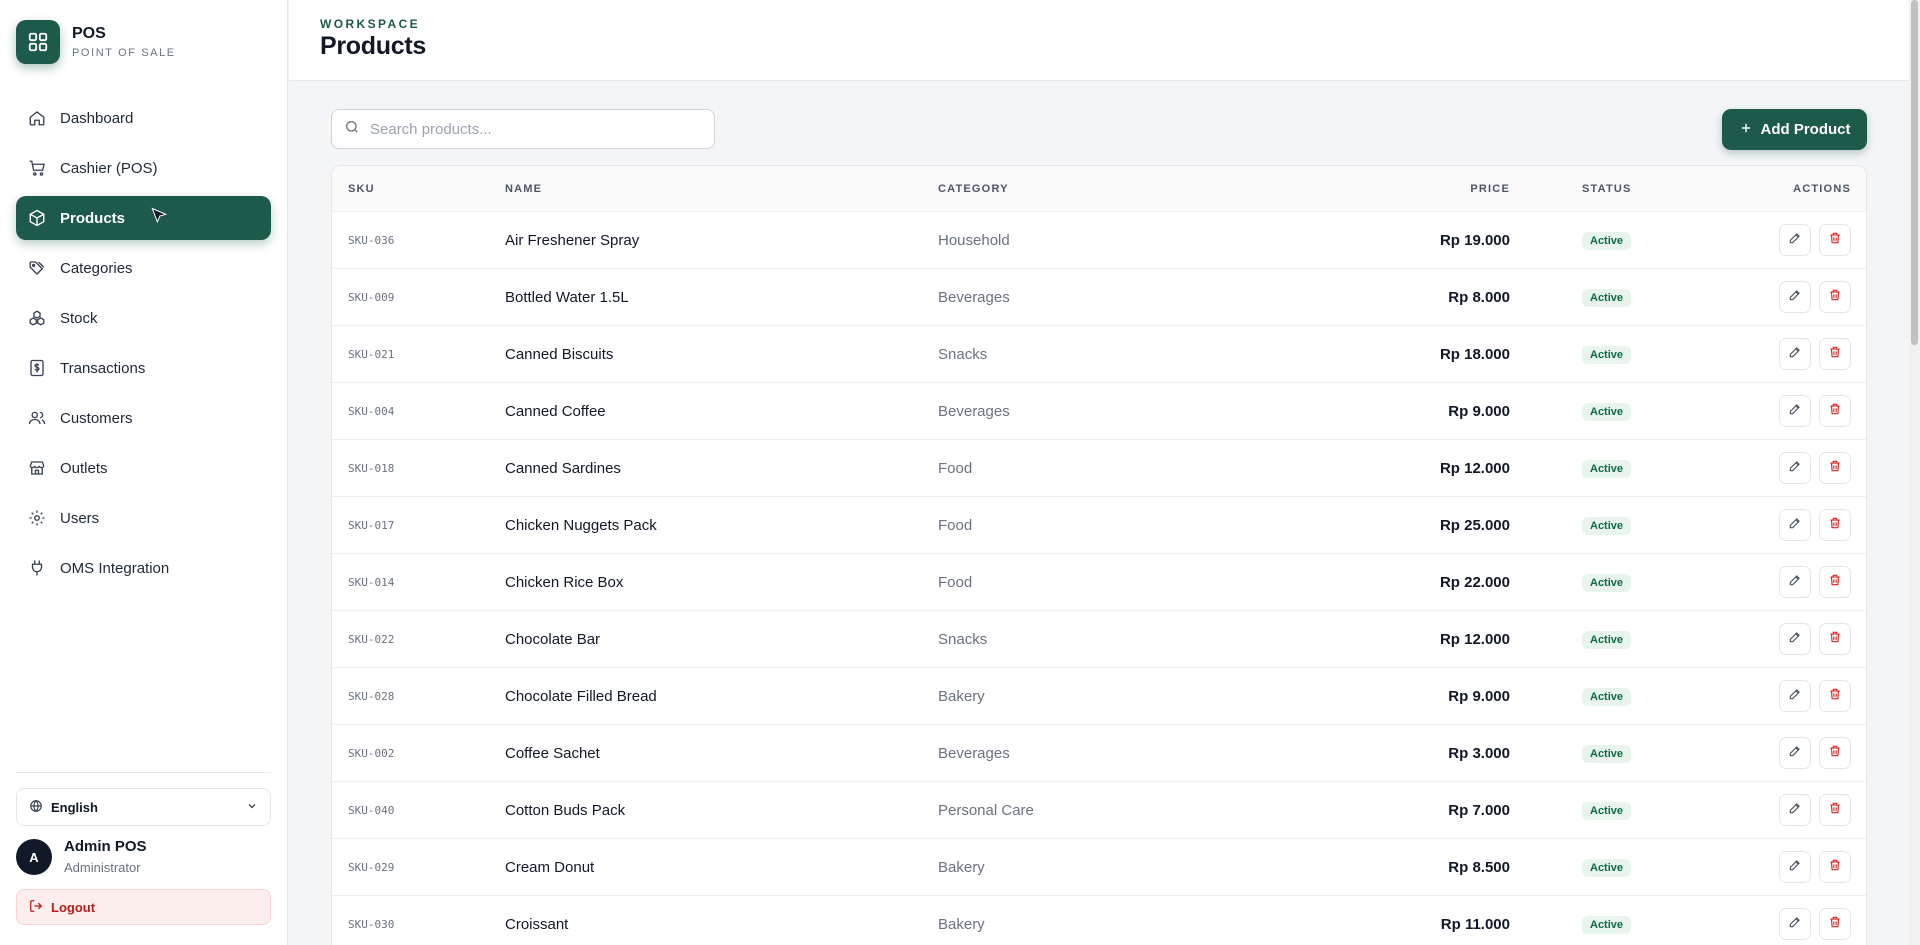  I want to click on sidebar-item-cashier: Cashier (POS), so click(143, 168).